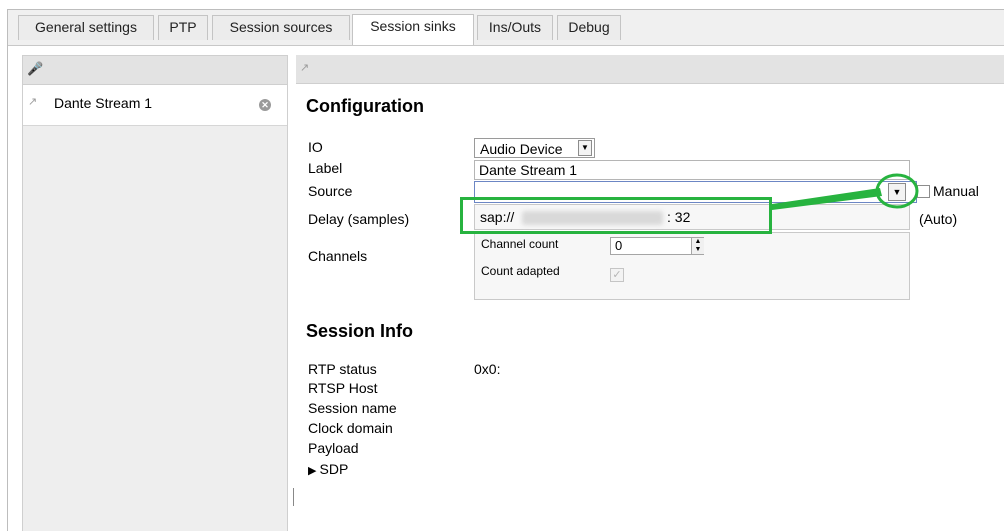  What do you see at coordinates (692, 170) in the screenshot?
I see `label-input: Dante Stream 1` at bounding box center [692, 170].